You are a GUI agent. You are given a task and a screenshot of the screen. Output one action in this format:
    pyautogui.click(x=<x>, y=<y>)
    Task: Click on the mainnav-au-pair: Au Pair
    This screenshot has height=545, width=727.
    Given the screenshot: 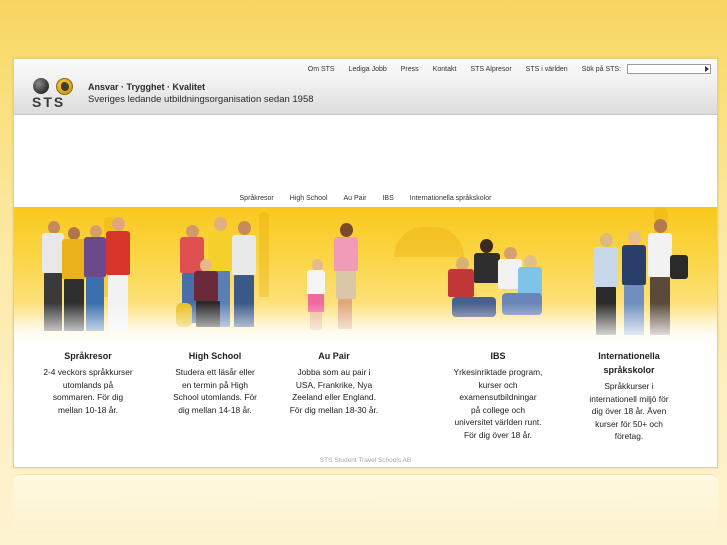 What is the action you would take?
    pyautogui.click(x=355, y=198)
    